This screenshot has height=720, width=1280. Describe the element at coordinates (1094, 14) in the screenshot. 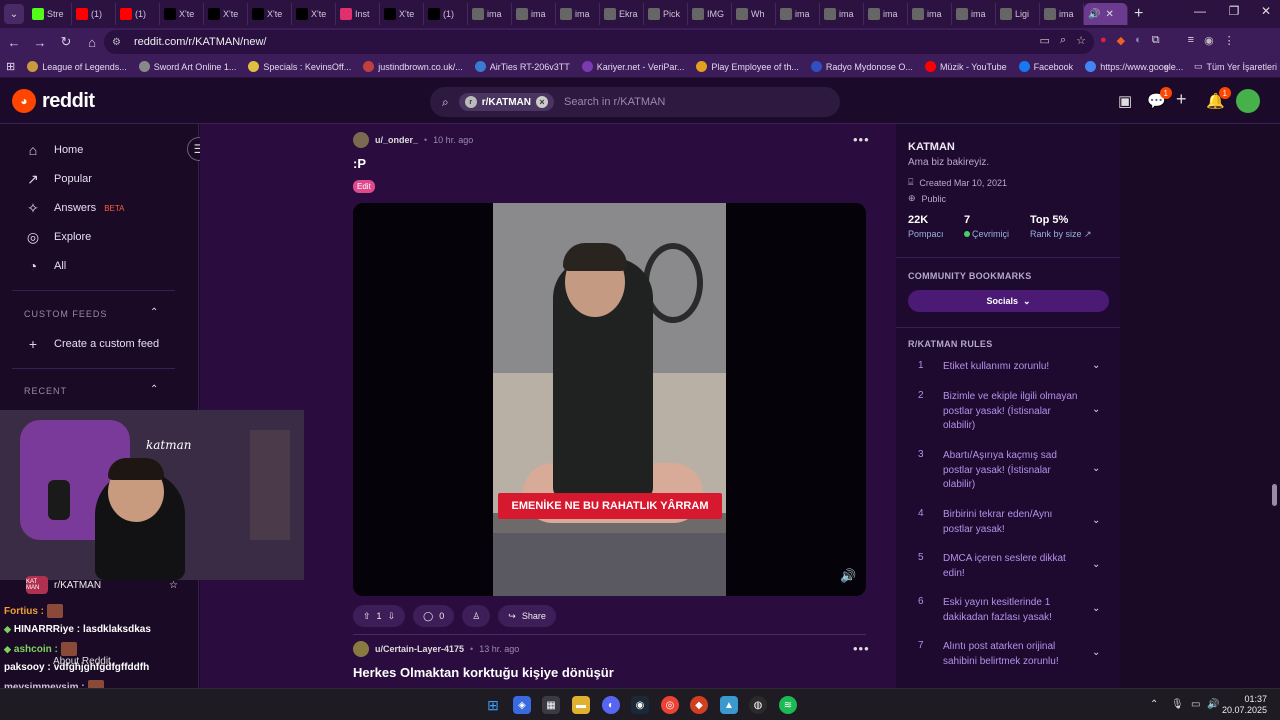

I see `speaker-icon: 🔊` at that location.